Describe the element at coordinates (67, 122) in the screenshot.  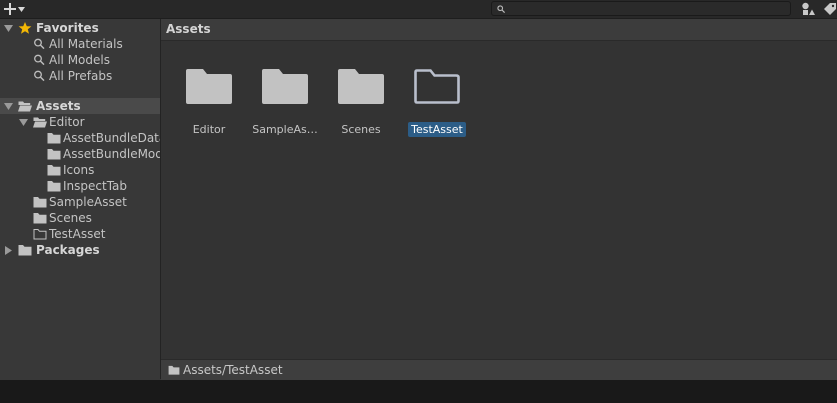
I see `tree-label: Editor` at that location.